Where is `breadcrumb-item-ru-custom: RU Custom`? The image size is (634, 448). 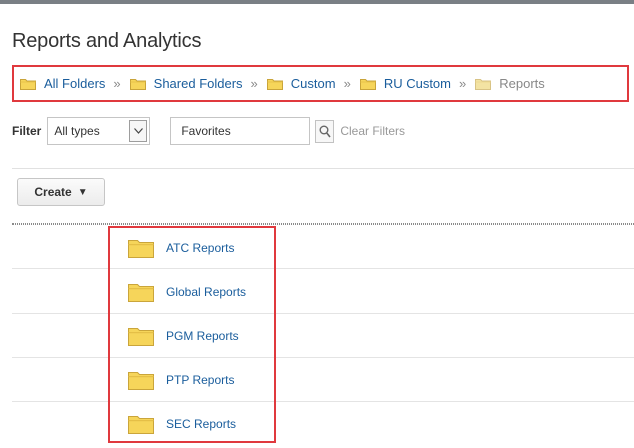
breadcrumb-item-ru-custom: RU Custom is located at coordinates (405, 83).